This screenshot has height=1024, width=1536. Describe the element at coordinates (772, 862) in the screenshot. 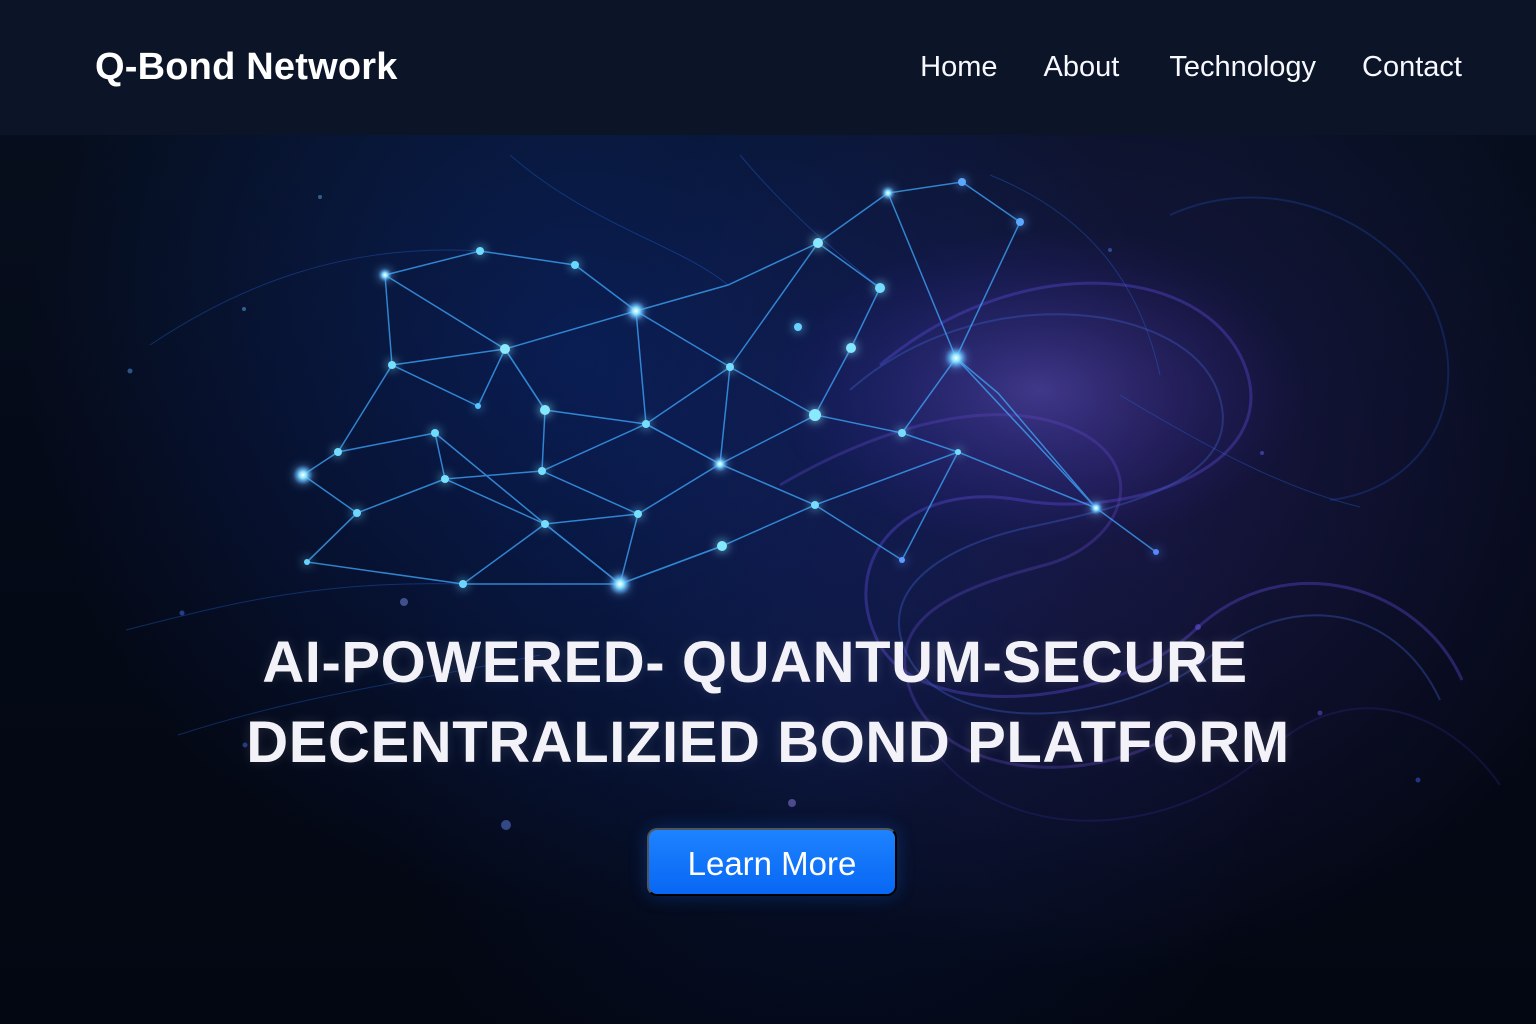

I see `learn-more-button: Learn More` at that location.